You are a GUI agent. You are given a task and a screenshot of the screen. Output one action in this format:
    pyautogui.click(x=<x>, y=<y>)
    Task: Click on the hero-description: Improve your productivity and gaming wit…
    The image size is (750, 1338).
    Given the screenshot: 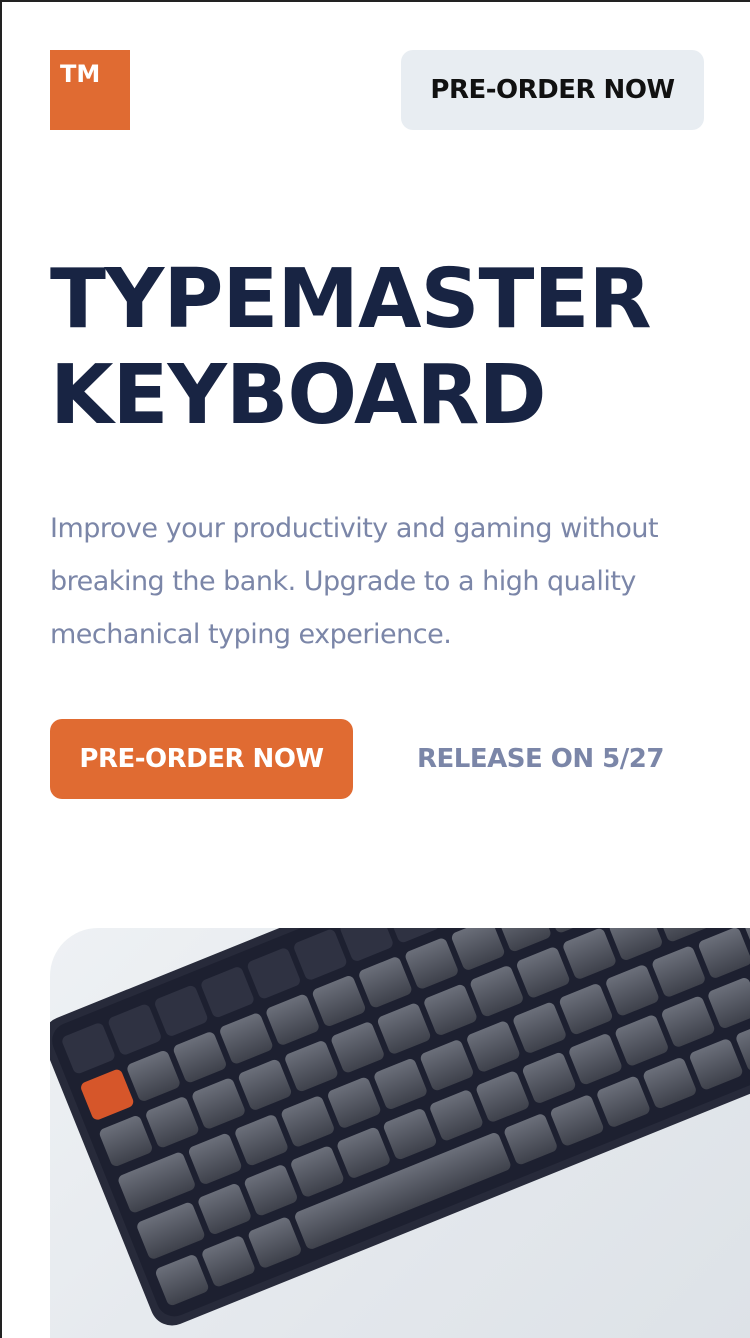 What is the action you would take?
    pyautogui.click(x=354, y=581)
    